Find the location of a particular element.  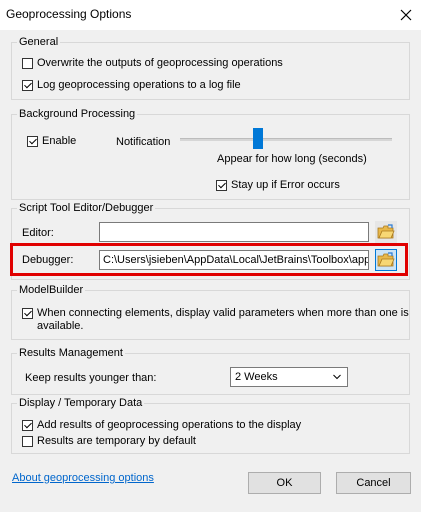

editor-browse-button is located at coordinates (386, 232).